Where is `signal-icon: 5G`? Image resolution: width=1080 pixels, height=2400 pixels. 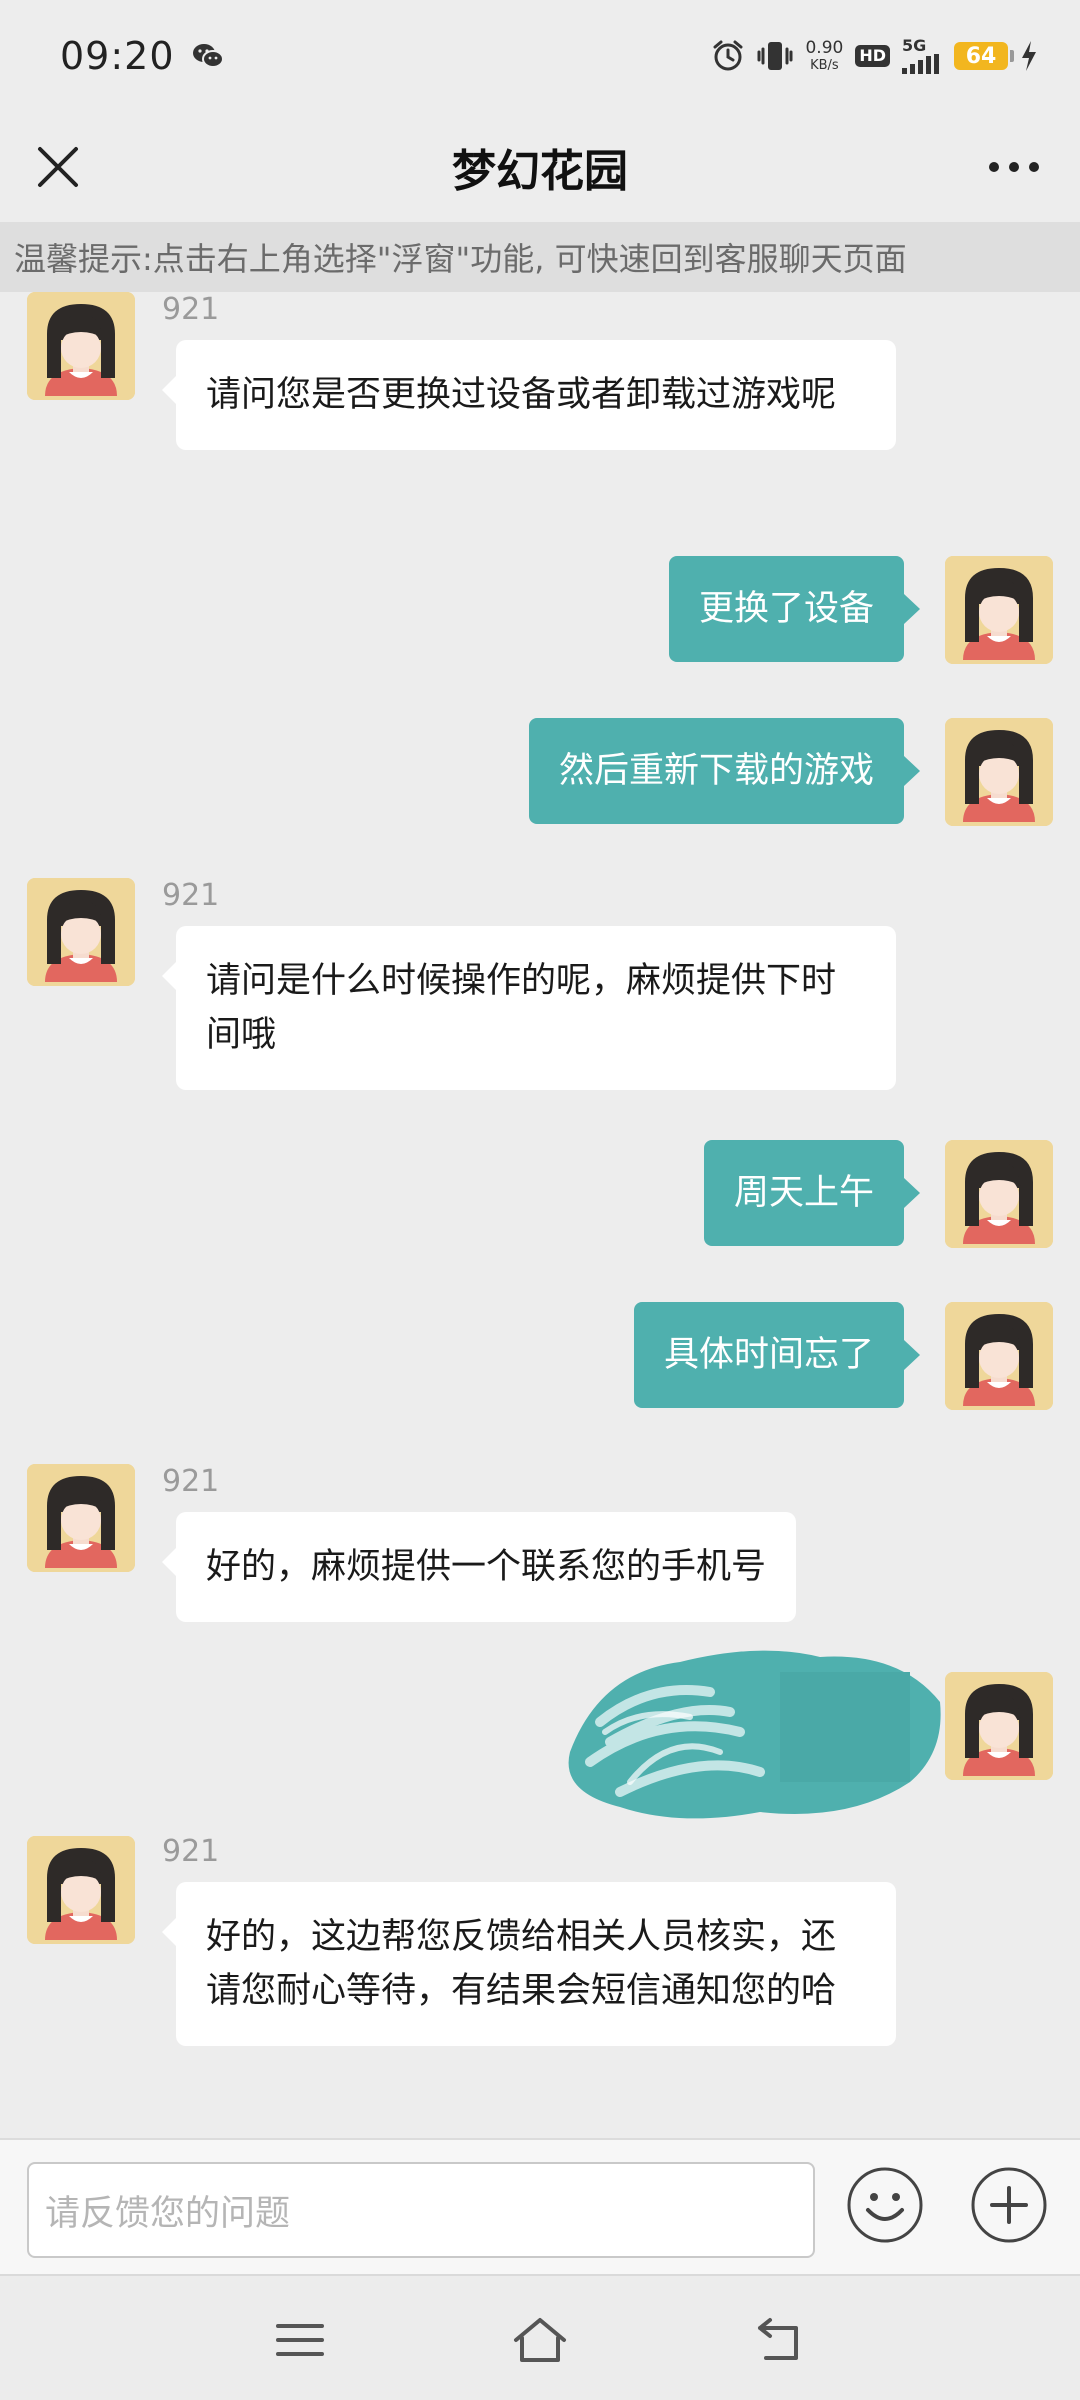
signal-icon: 5G is located at coordinates (922, 56).